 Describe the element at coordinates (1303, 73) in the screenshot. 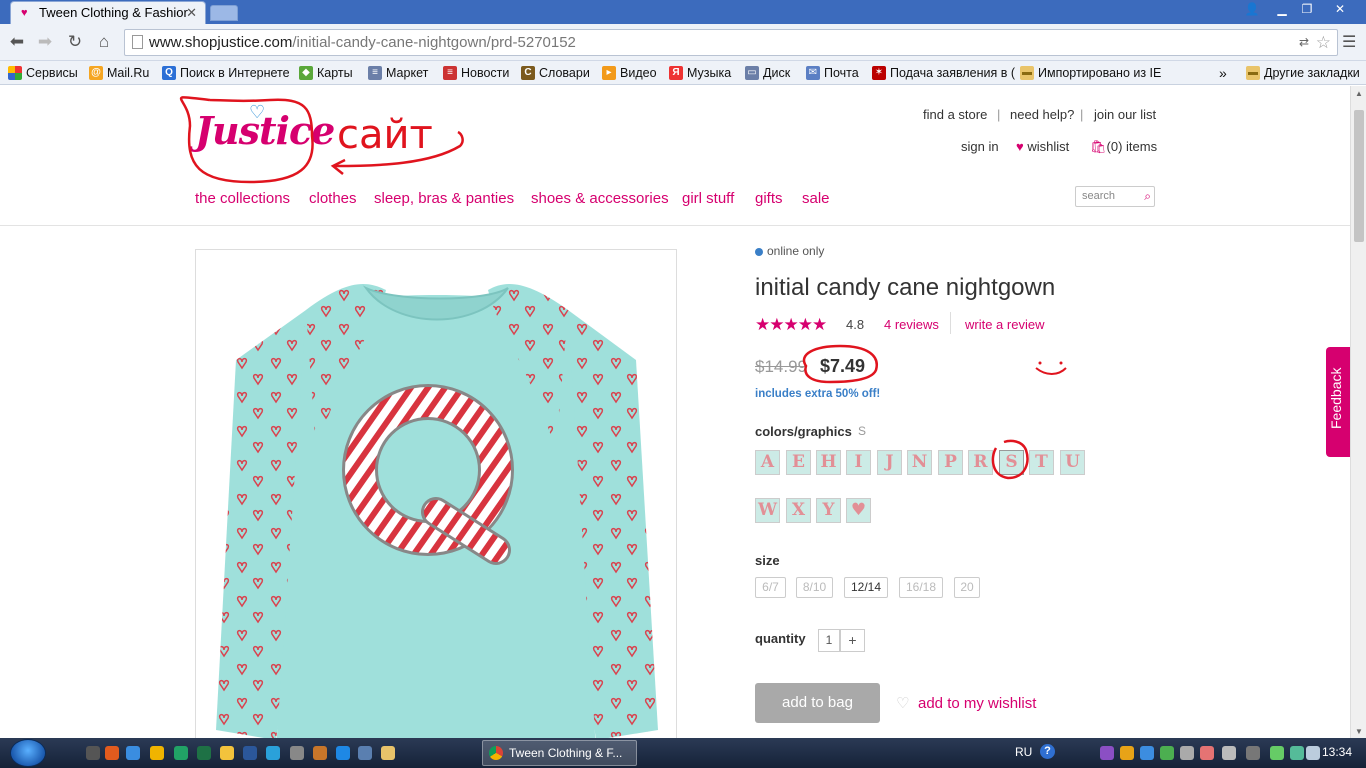

I see `other-bookmarks: ▬ Другие закладки` at that location.